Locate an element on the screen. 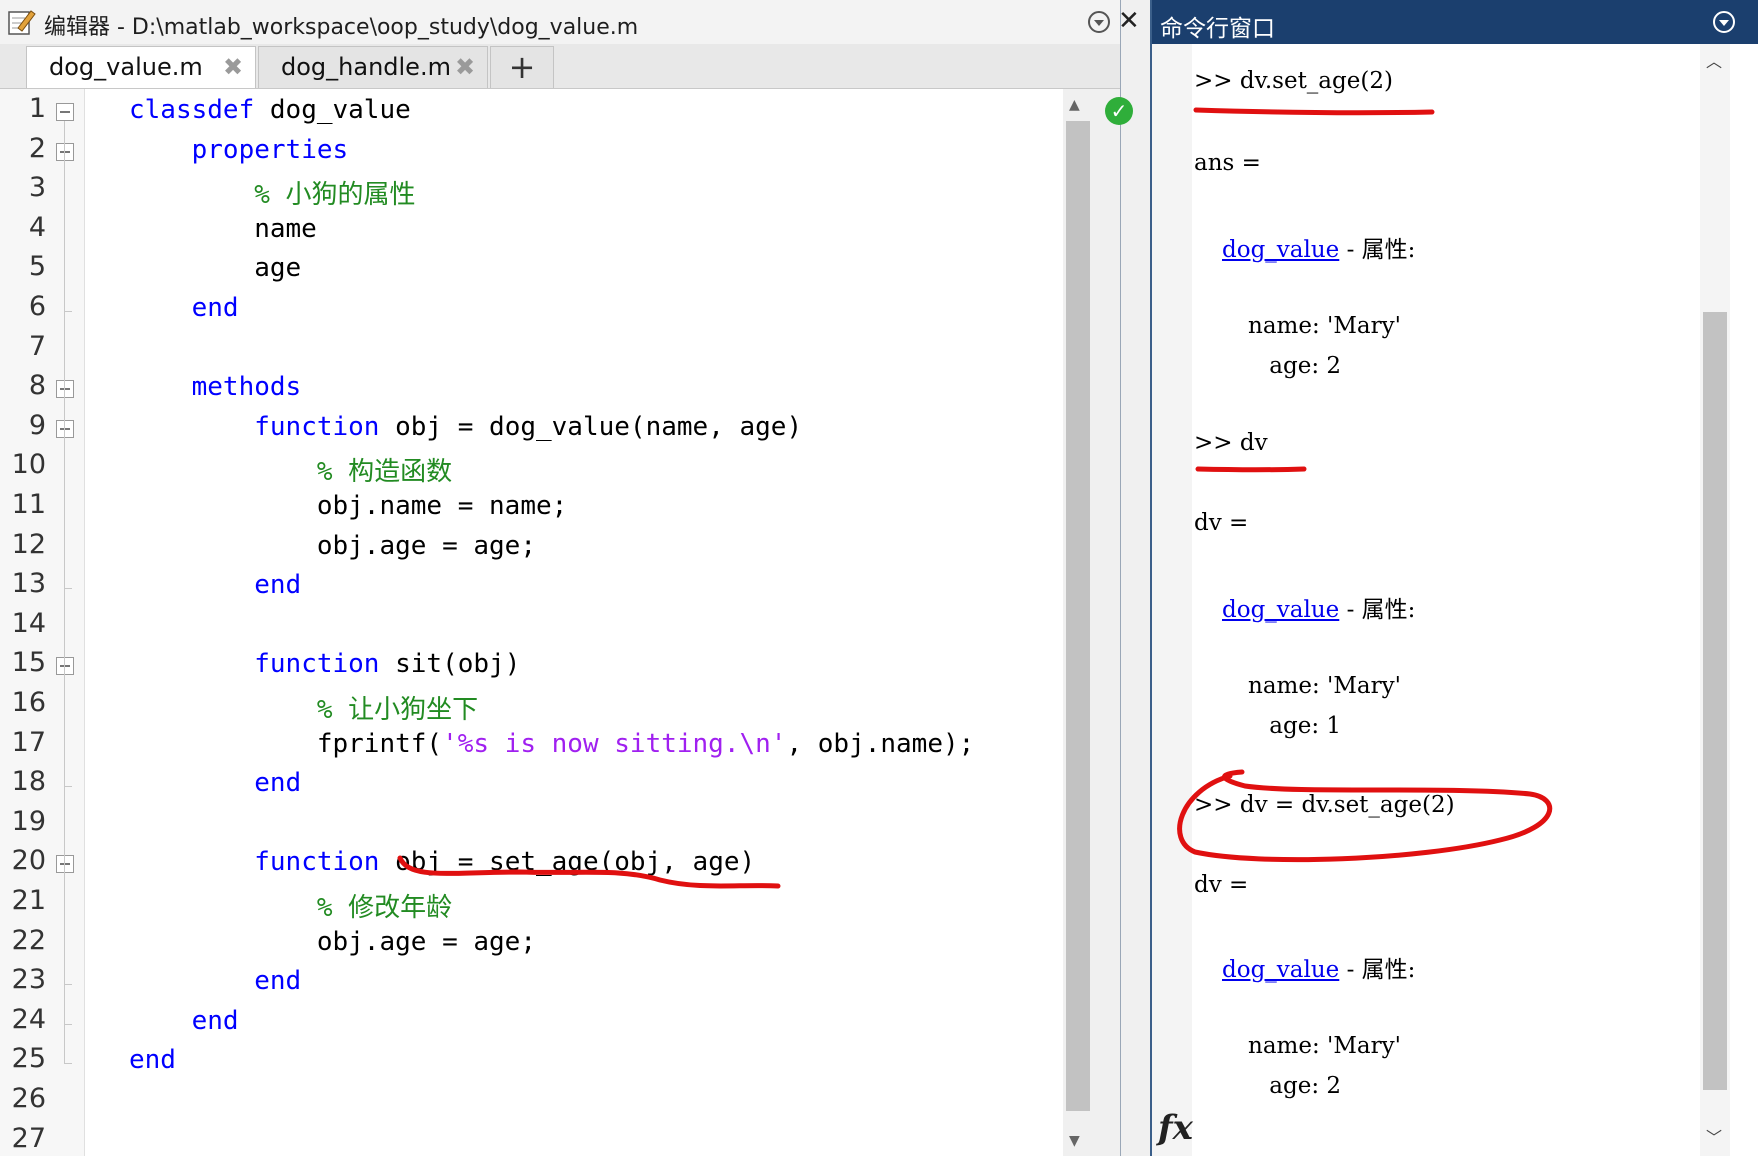 Image resolution: width=1758 pixels, height=1156 pixels. line-number: 27 is located at coordinates (28, 1138).